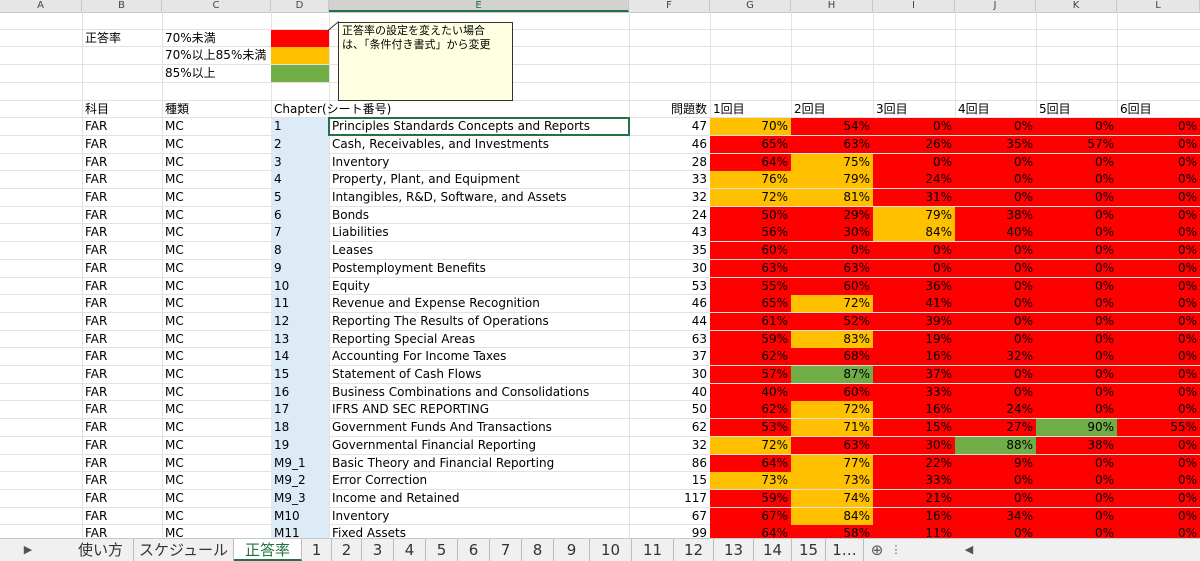  I want to click on score-cell: 67%, so click(750, 516).